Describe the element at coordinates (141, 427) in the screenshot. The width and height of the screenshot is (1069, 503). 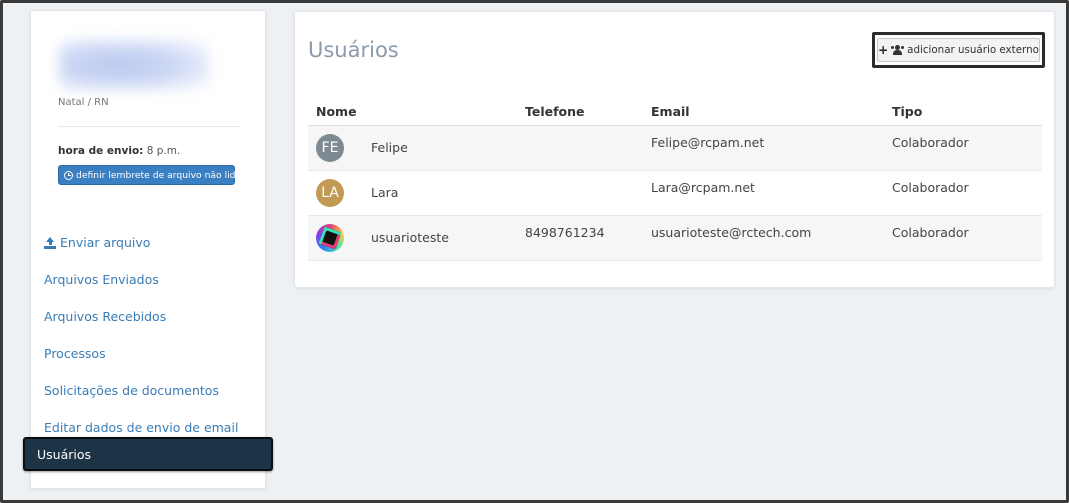
I see `nav-item-editar-dados-email: Editar dados de envio de email` at that location.